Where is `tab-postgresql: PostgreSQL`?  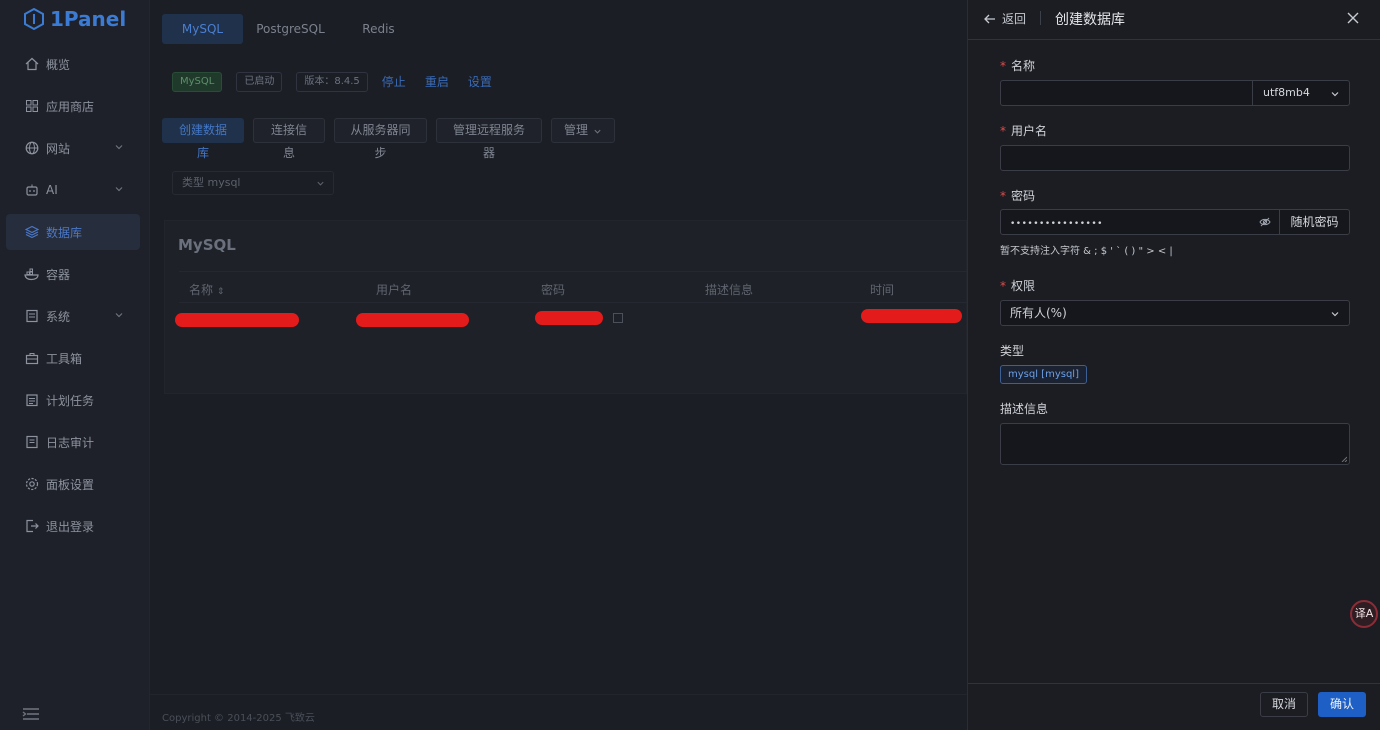 tab-postgresql: PostgreSQL is located at coordinates (290, 29).